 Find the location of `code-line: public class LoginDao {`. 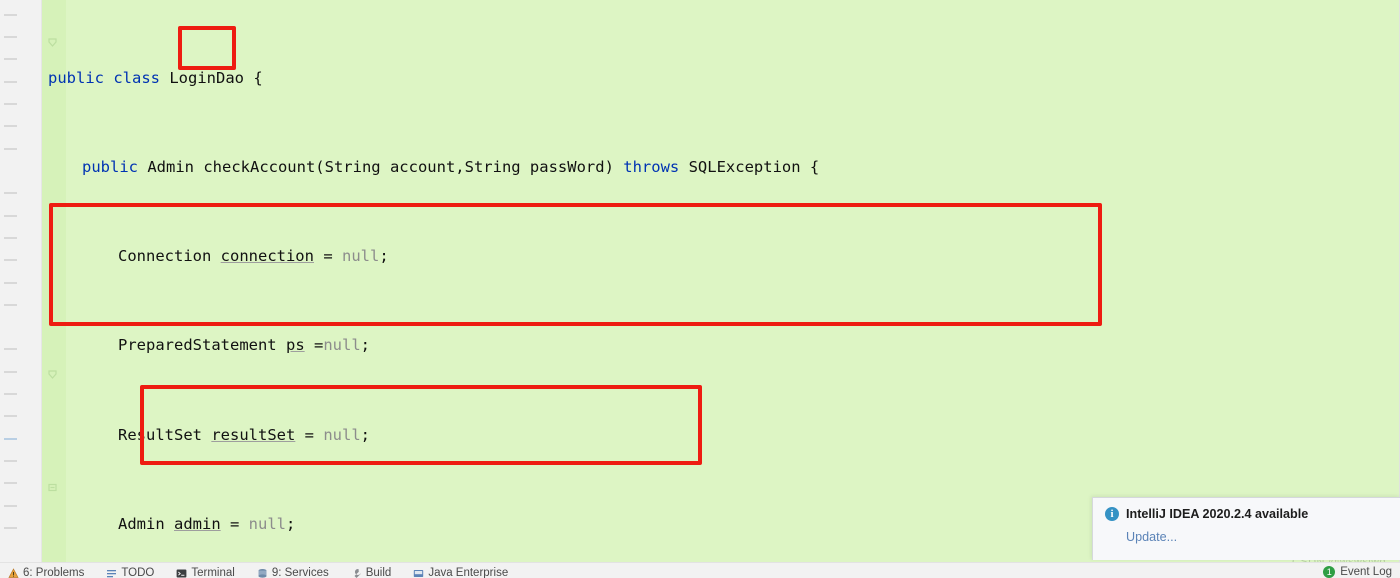

code-line: public class LoginDao { is located at coordinates (721, 78).